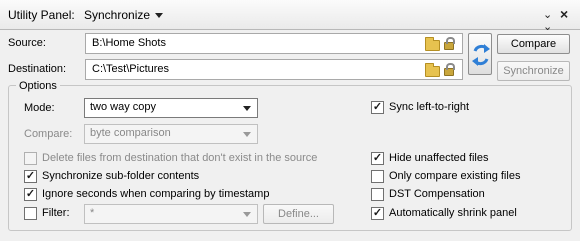  I want to click on filter-label: Filter:, so click(56, 213).